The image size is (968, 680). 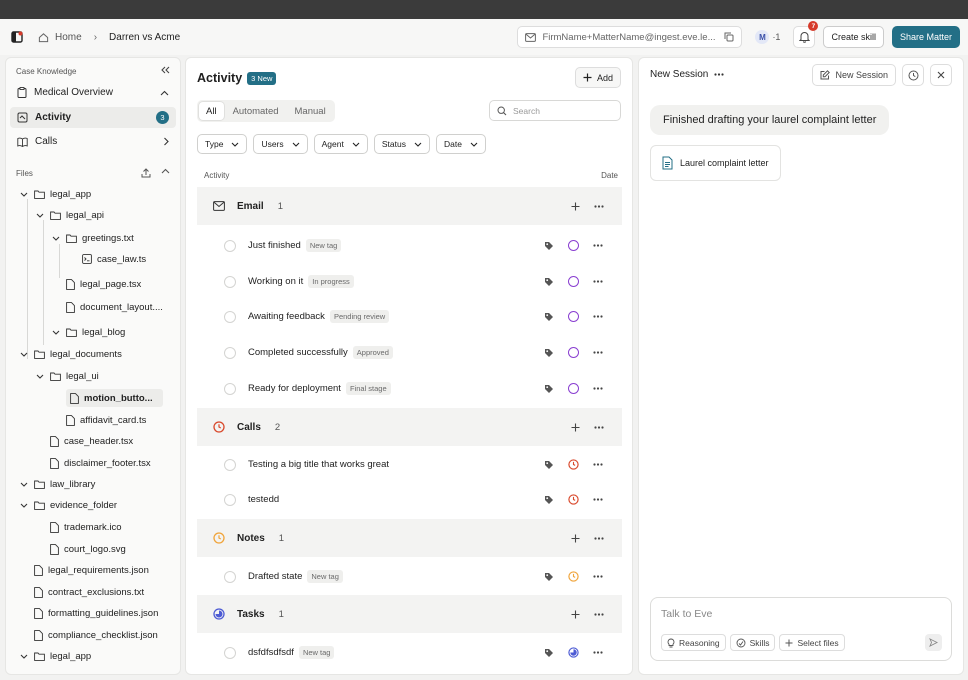 What do you see at coordinates (69, 215) in the screenshot?
I see `tree-item: legal_api` at bounding box center [69, 215].